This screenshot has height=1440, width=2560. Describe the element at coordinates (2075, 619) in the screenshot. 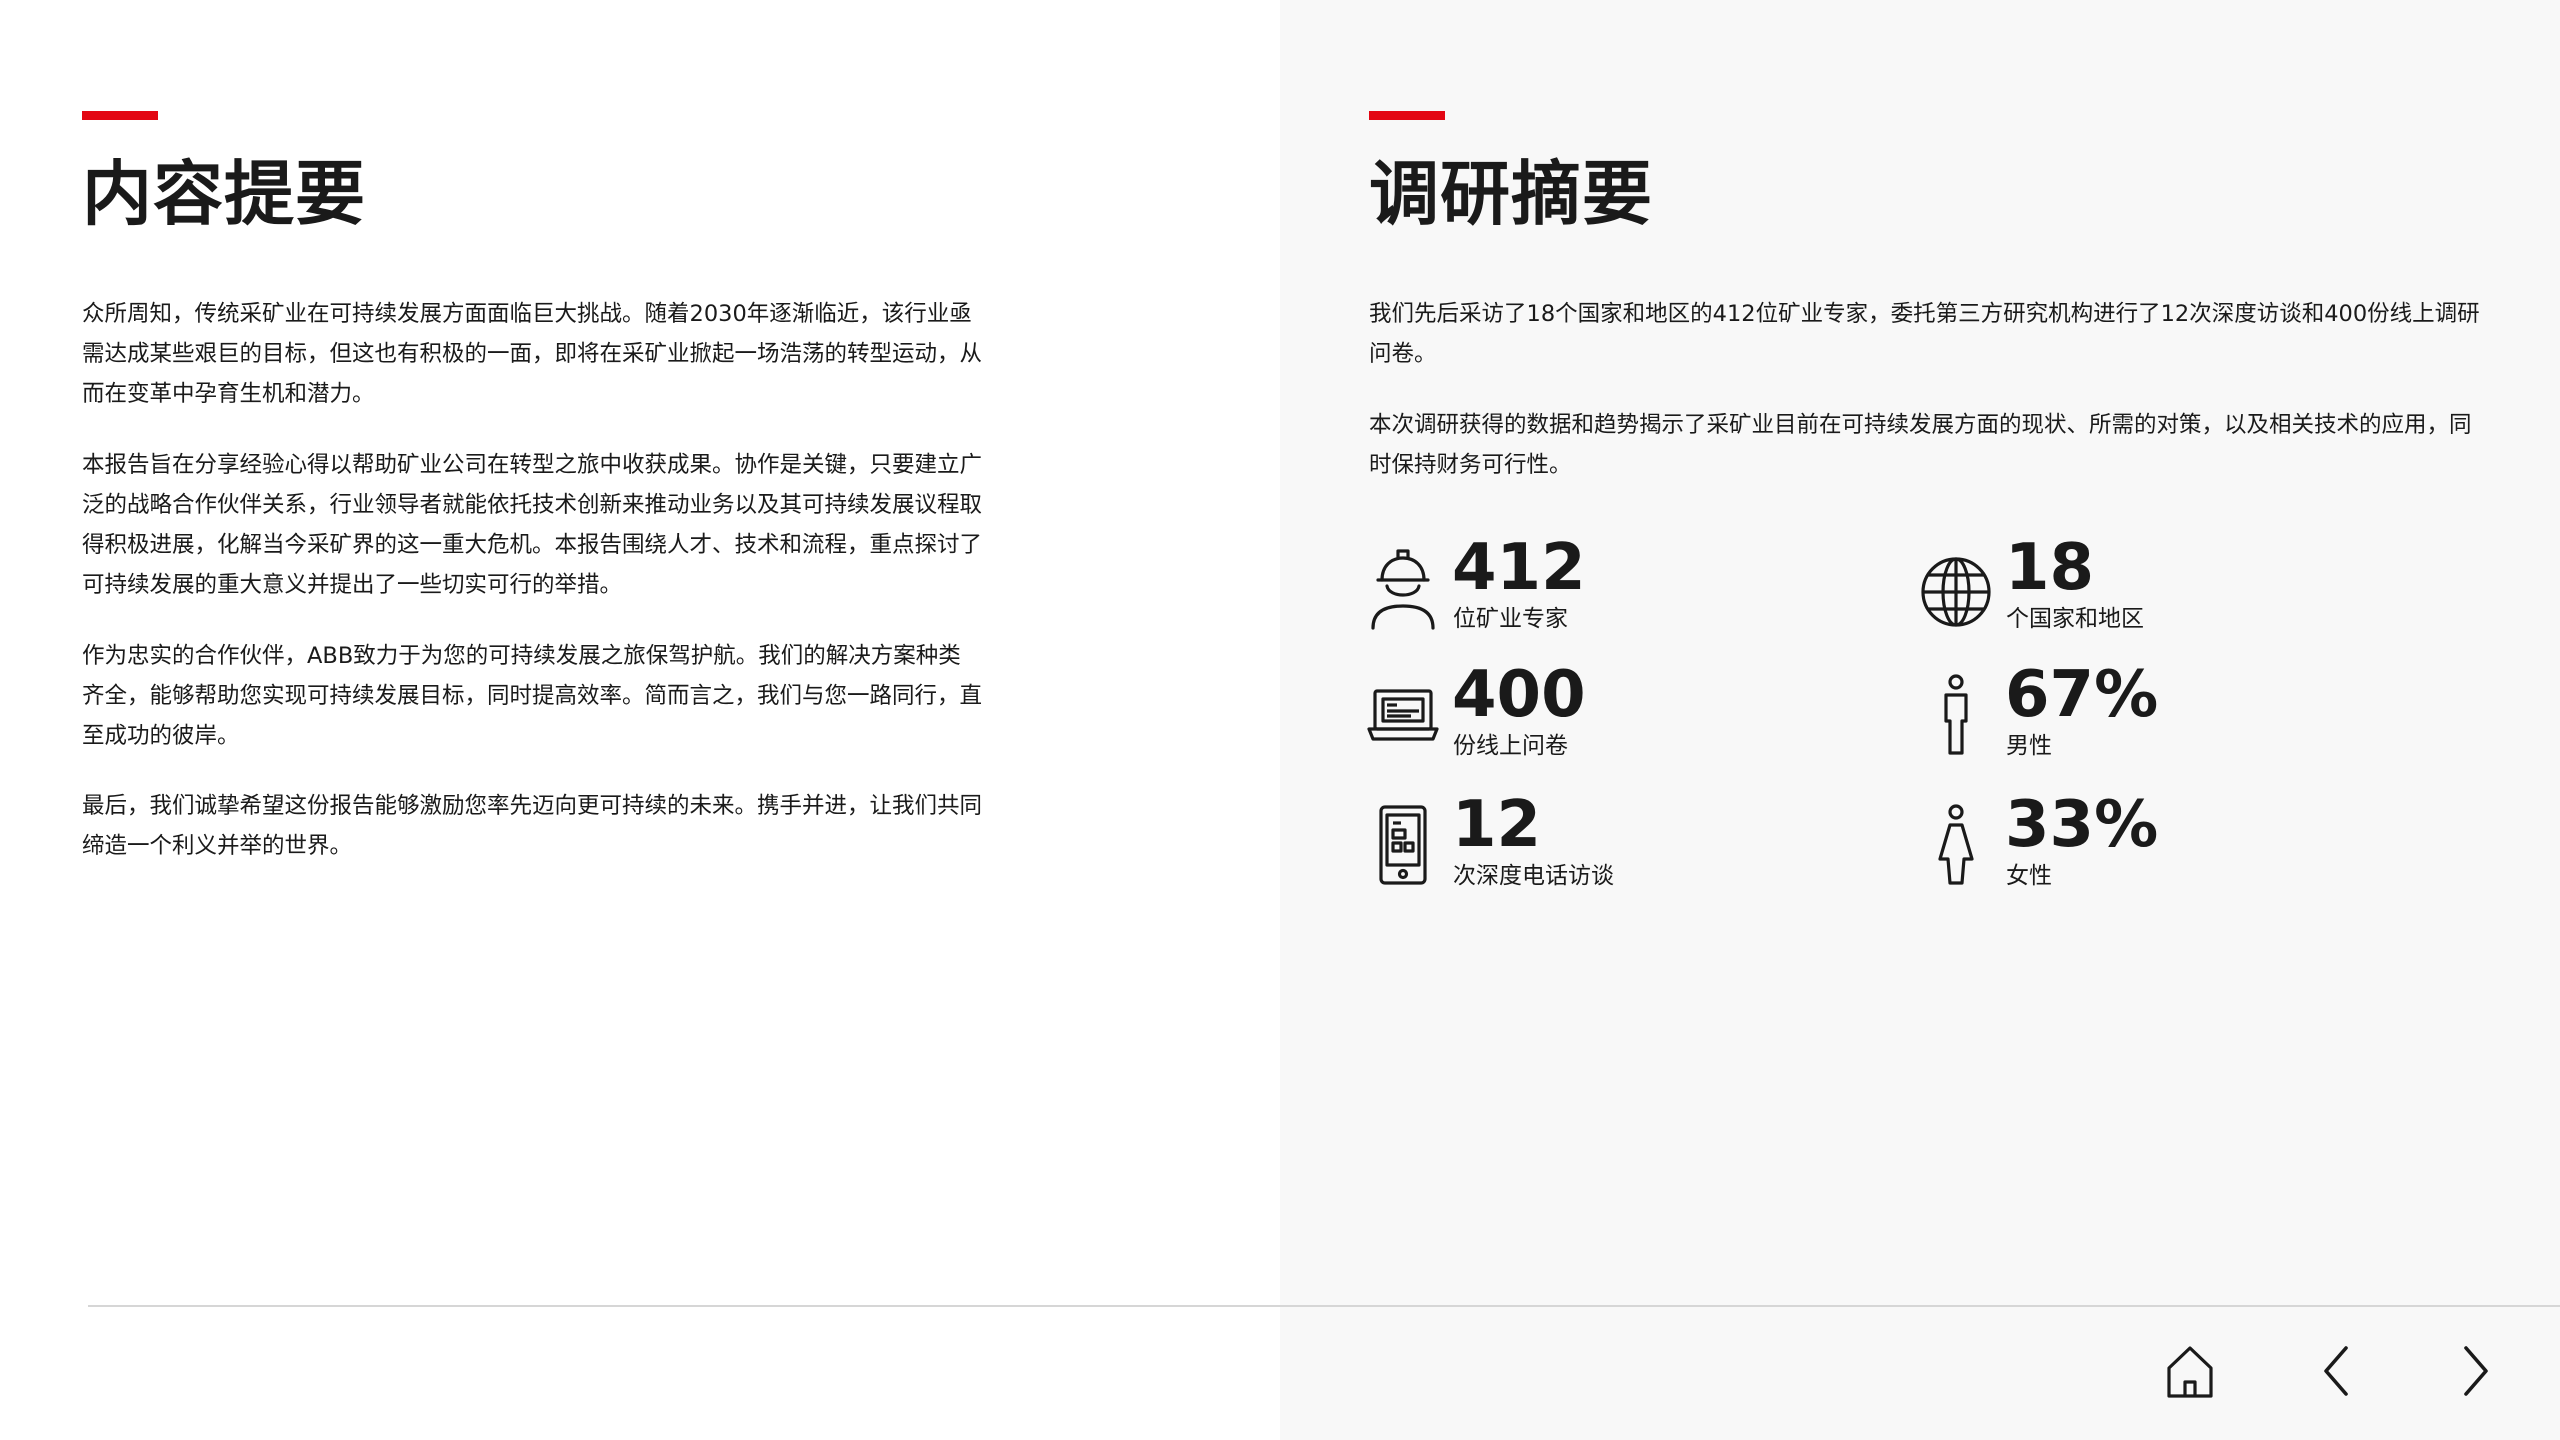

I see `stat-countries-label: 个国家和地区` at that location.